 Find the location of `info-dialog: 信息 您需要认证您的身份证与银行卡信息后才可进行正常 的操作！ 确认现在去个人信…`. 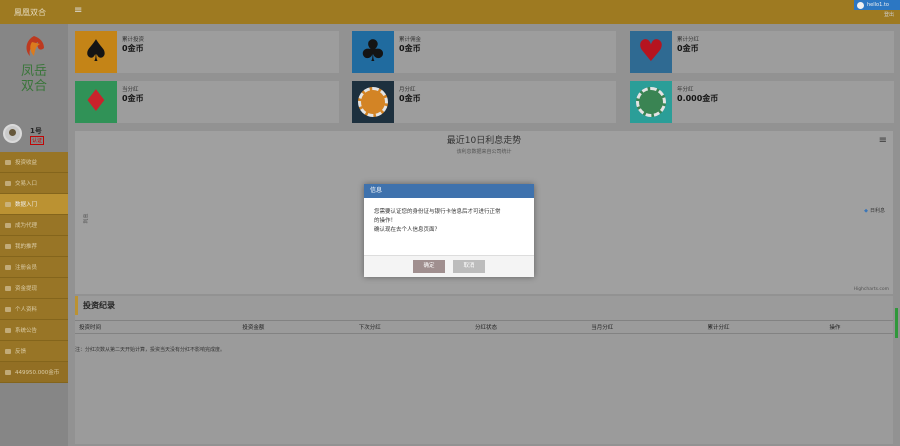

info-dialog: 信息 您需要认证您的身份证与银行卡信息后才可进行正常 的操作！ 确认现在去个人信… is located at coordinates (449, 230).